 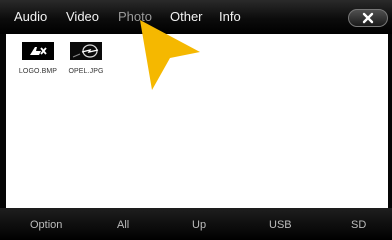 What do you see at coordinates (230, 16) in the screenshot?
I see `tab-info: Info` at bounding box center [230, 16].